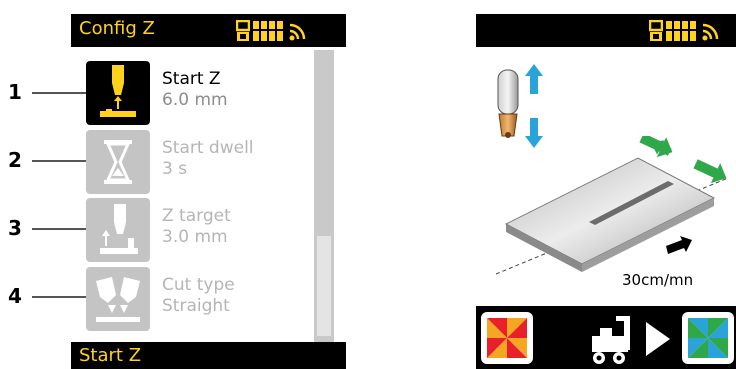 The image size is (736, 369). I want to click on play-icon, so click(658, 339).